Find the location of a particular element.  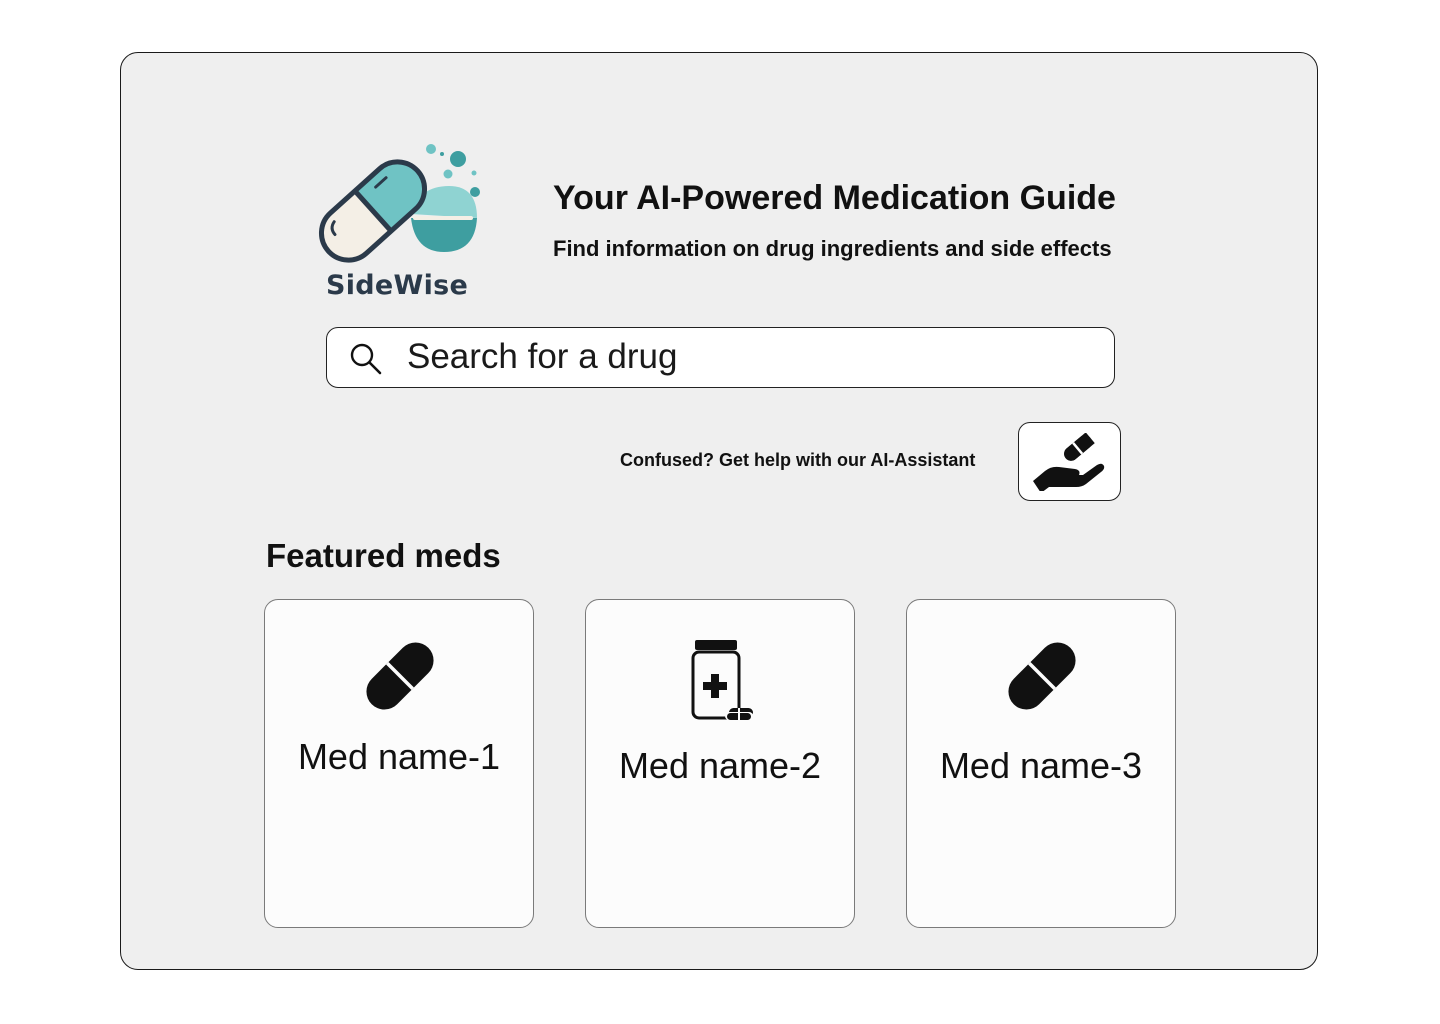

ai-assistant-button is located at coordinates (1069, 461).